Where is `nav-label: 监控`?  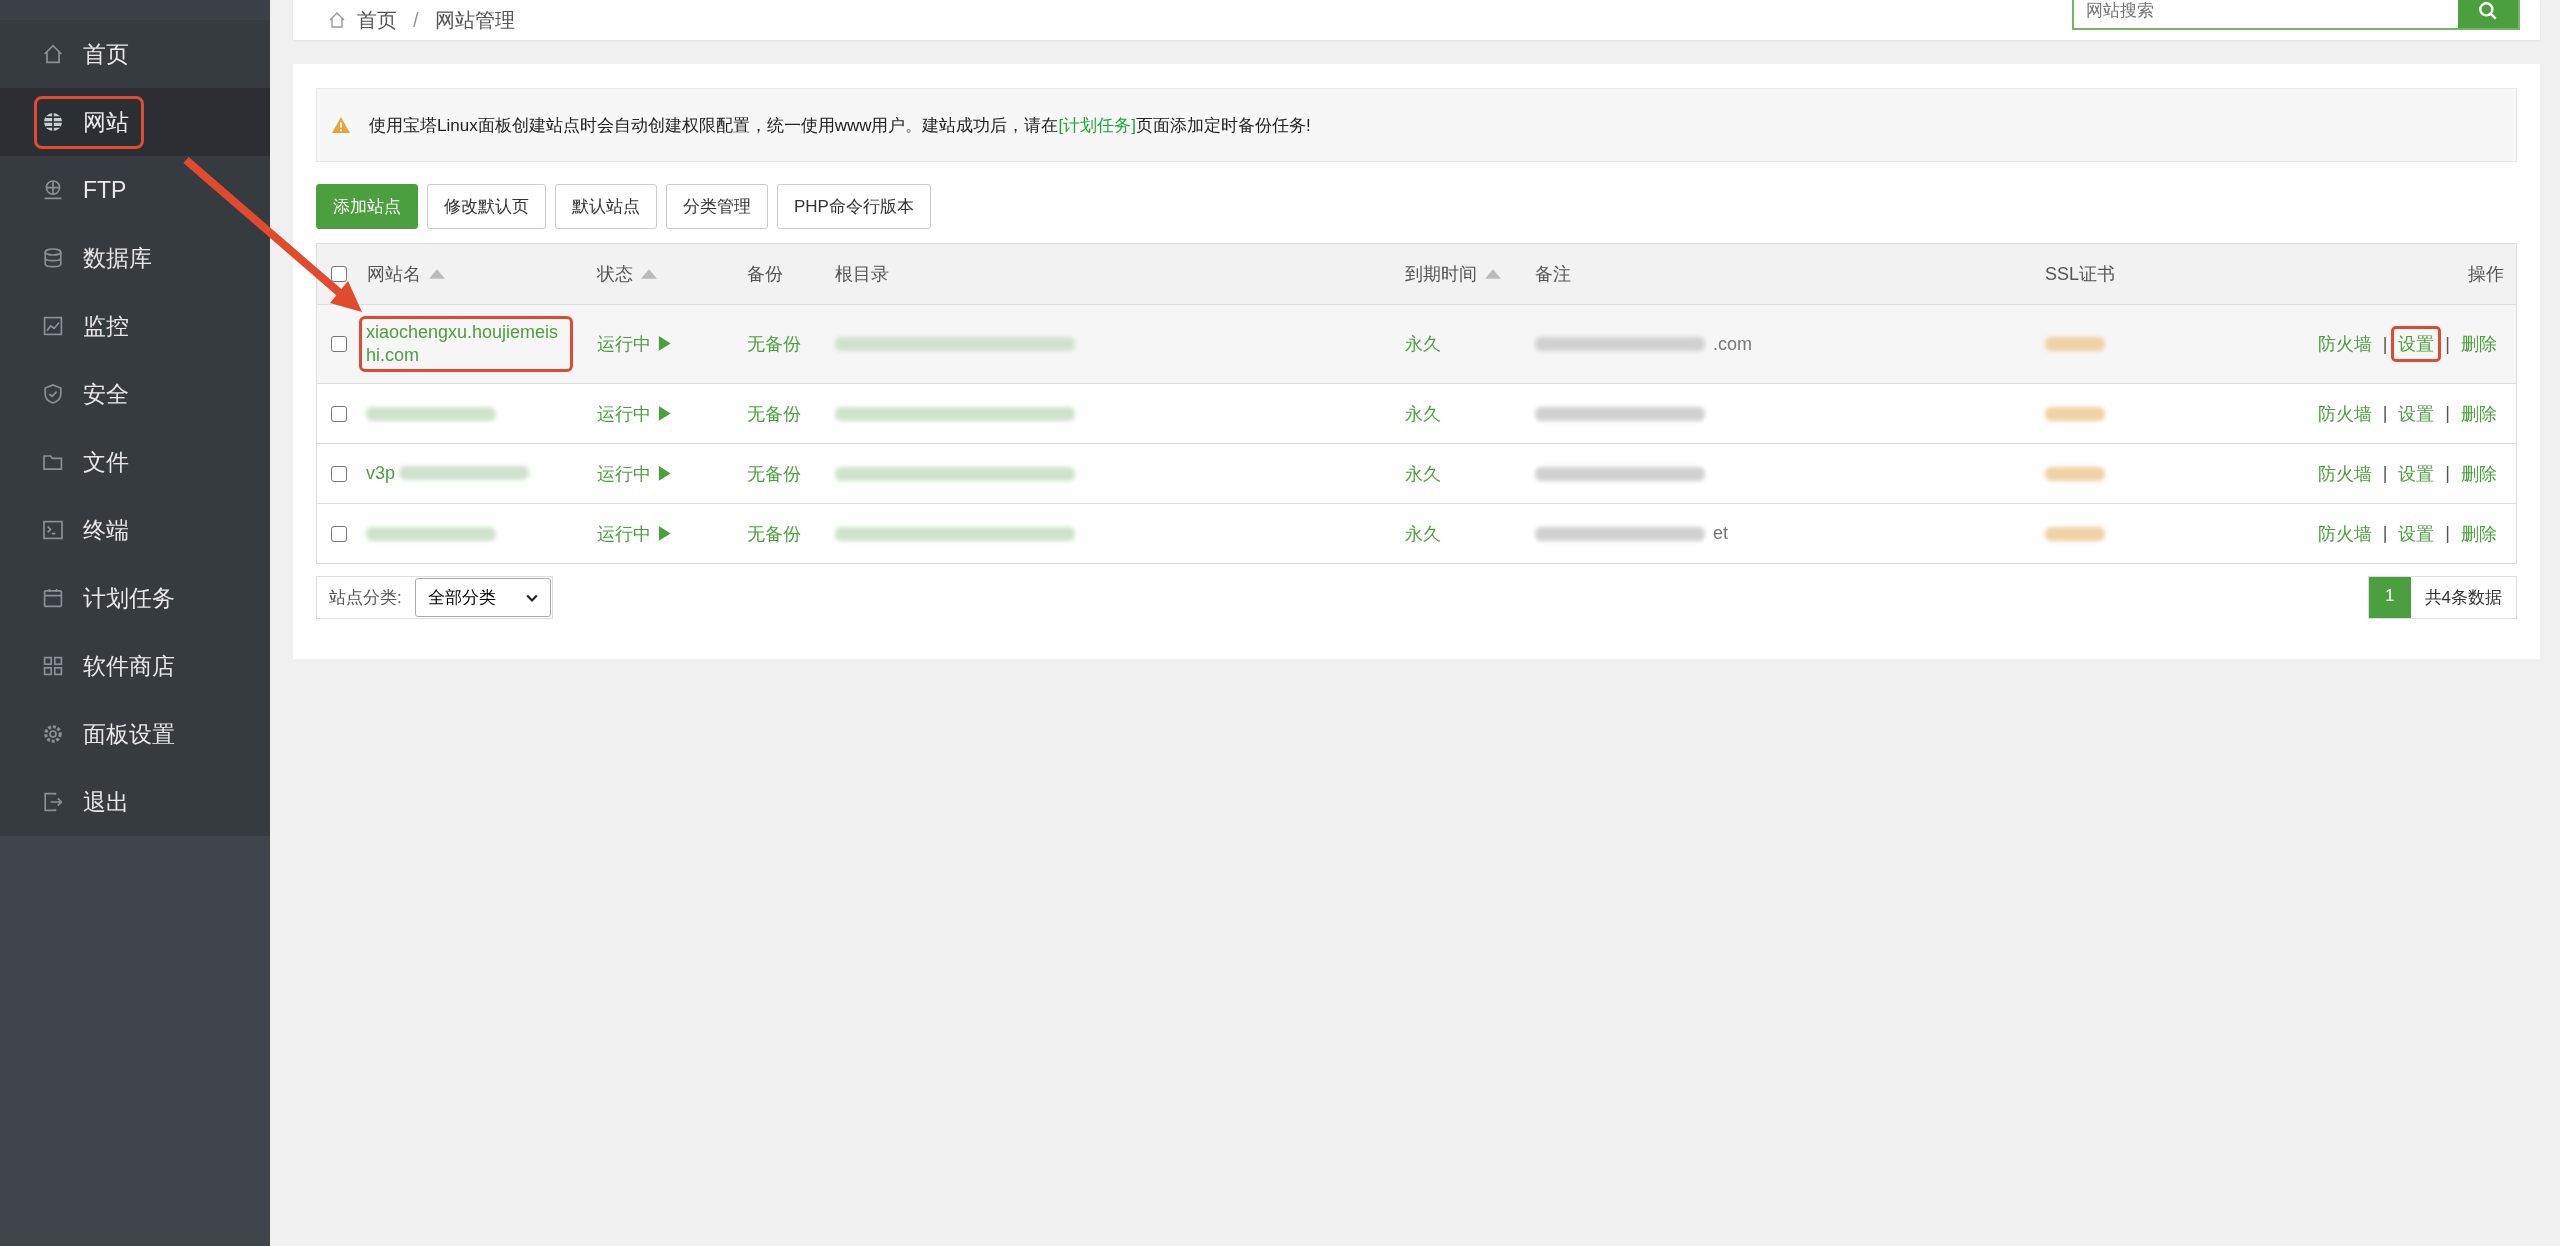 nav-label: 监控 is located at coordinates (106, 326).